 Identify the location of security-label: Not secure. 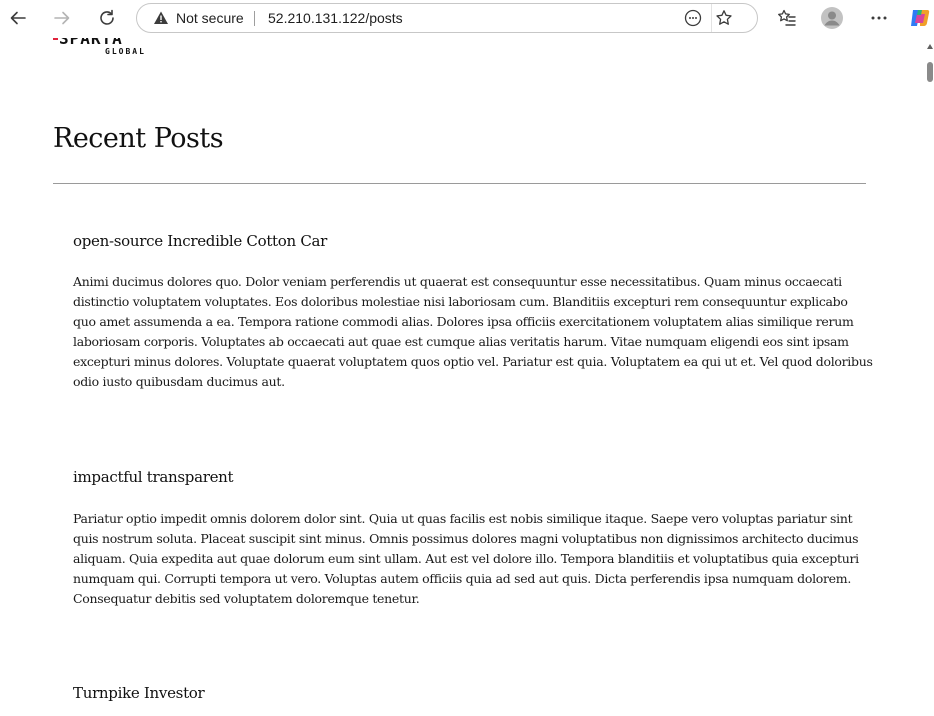
(210, 18).